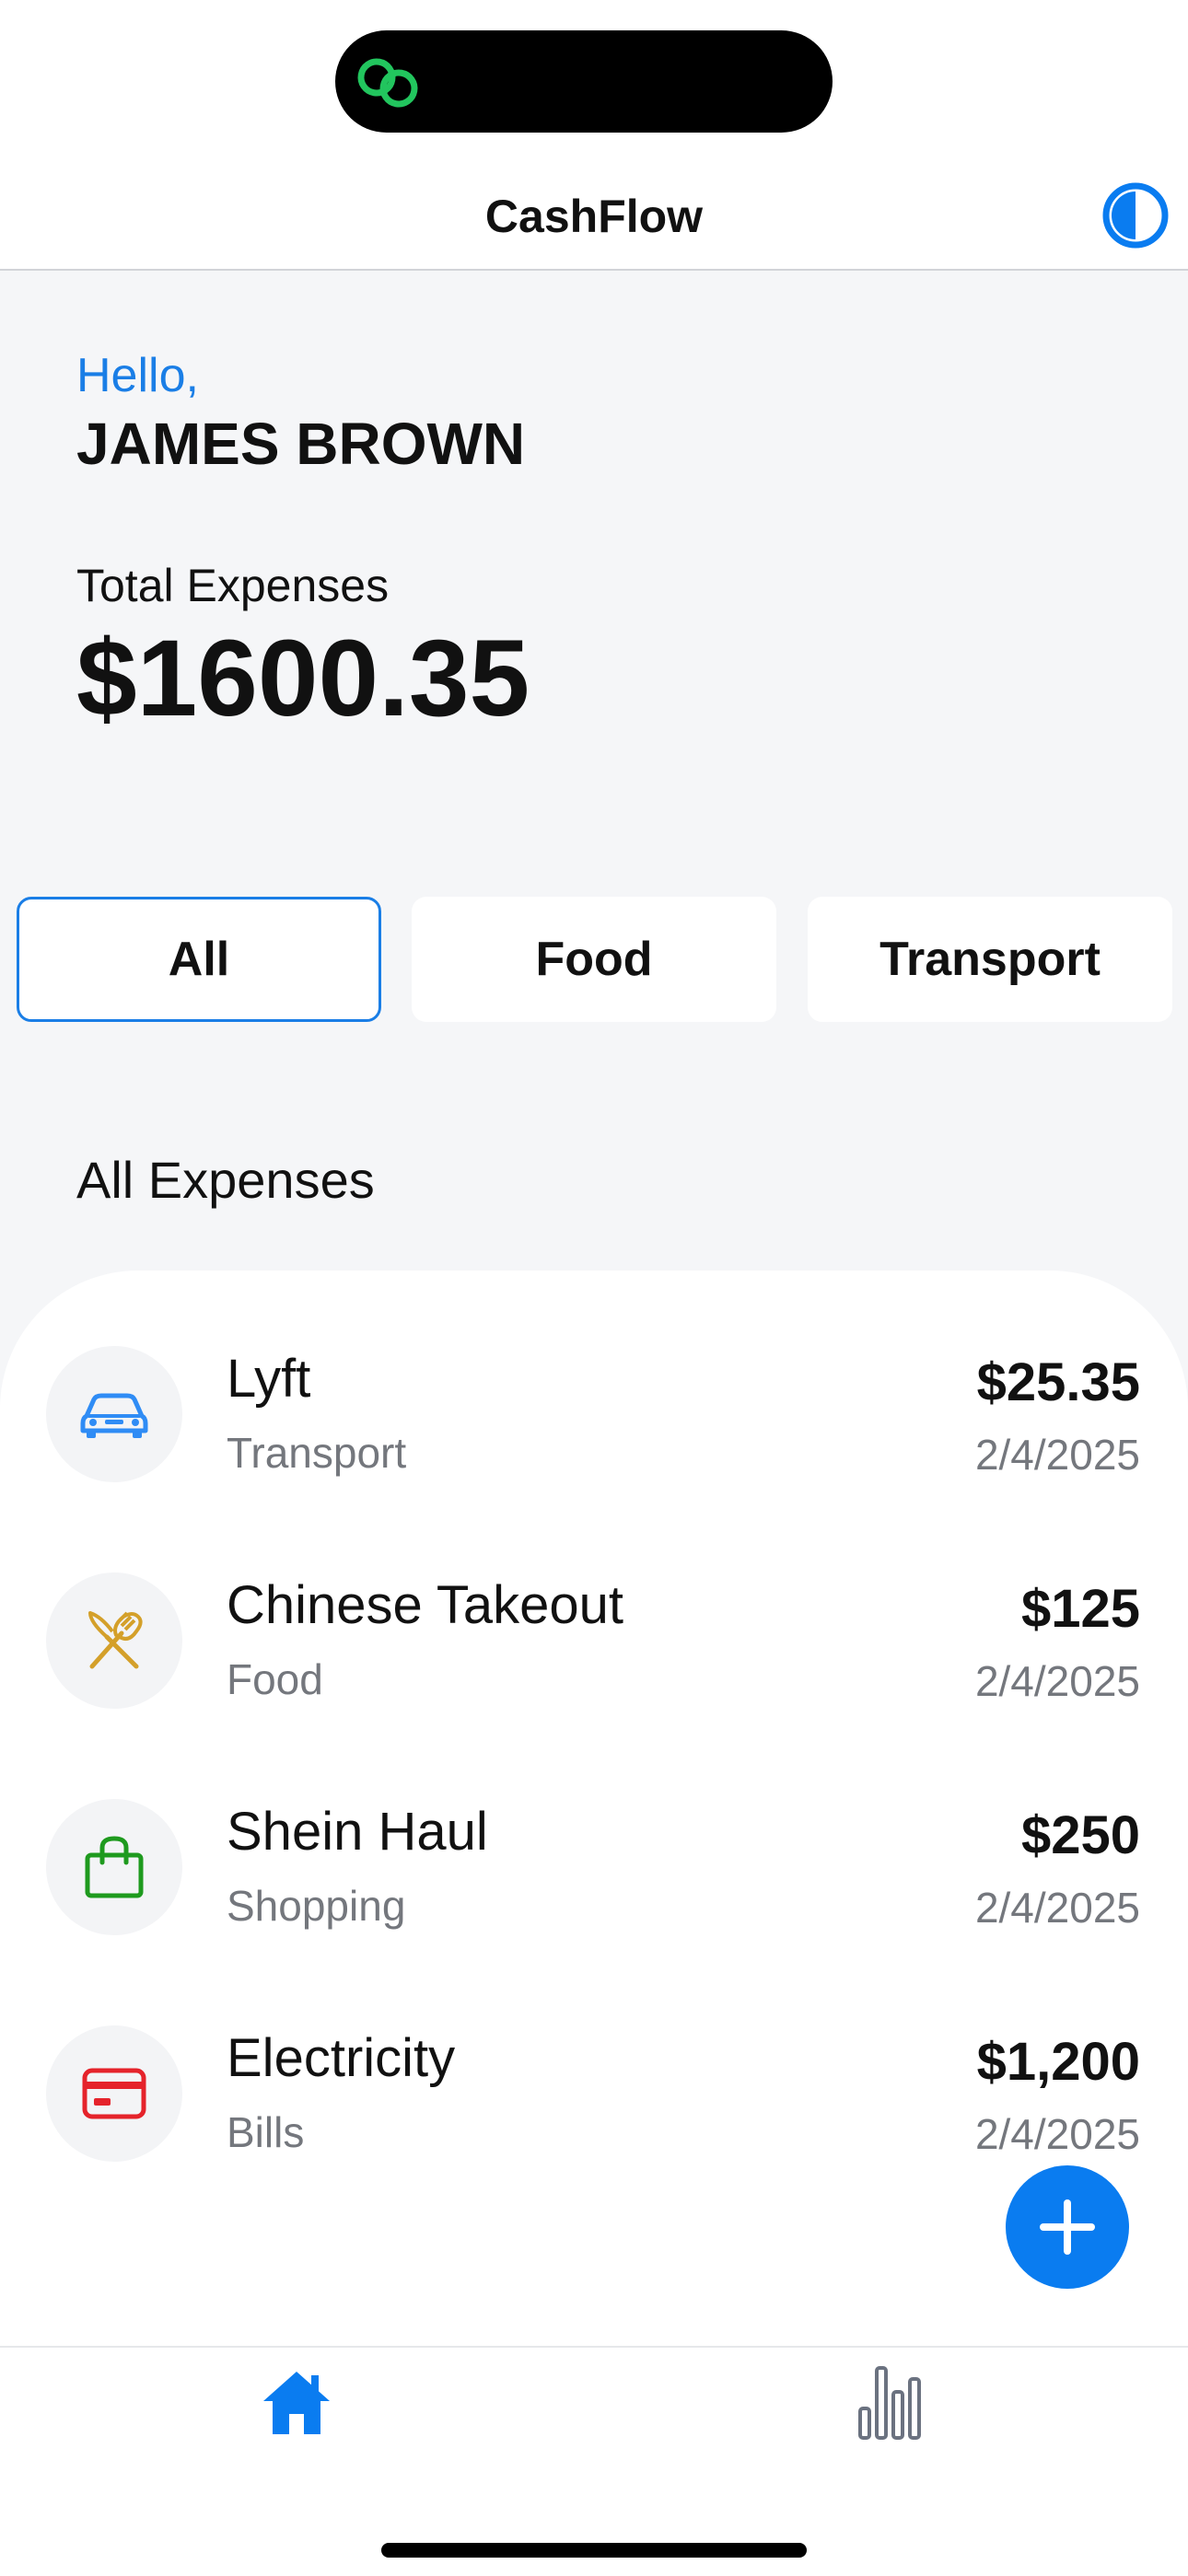  What do you see at coordinates (316, 1906) in the screenshot?
I see `expense-category: Shopping` at bounding box center [316, 1906].